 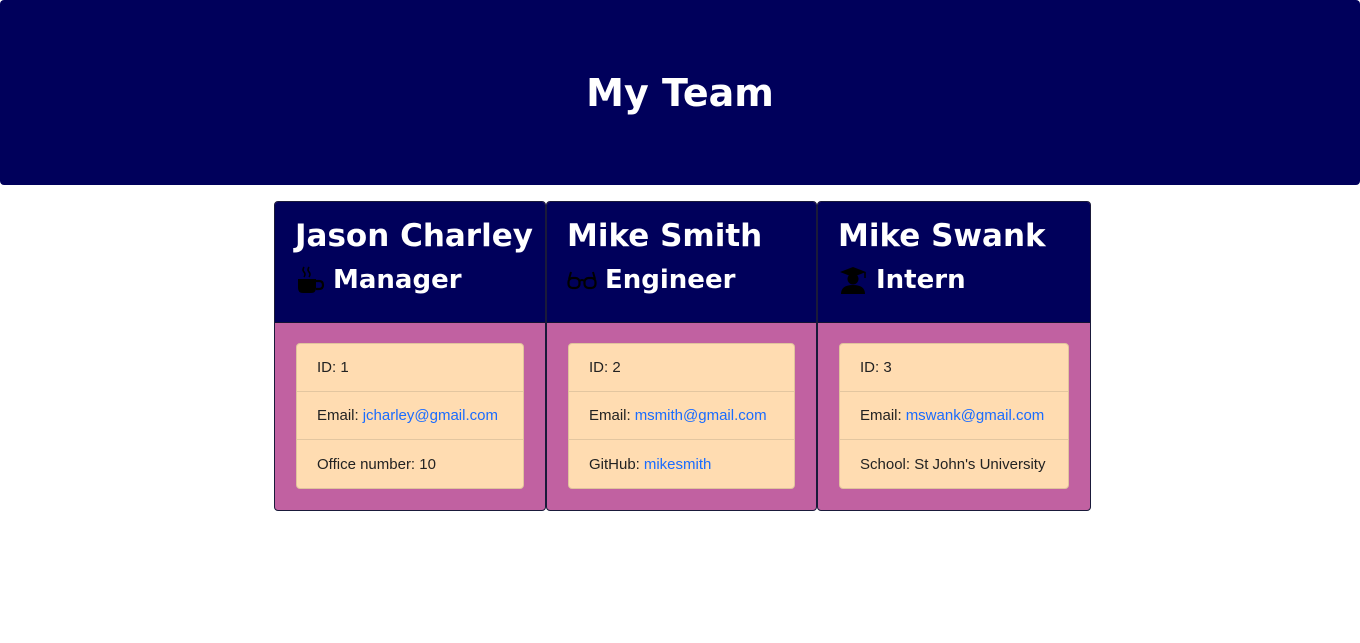 What do you see at coordinates (614, 464) in the screenshot?
I see `github-label: GitHub:` at bounding box center [614, 464].